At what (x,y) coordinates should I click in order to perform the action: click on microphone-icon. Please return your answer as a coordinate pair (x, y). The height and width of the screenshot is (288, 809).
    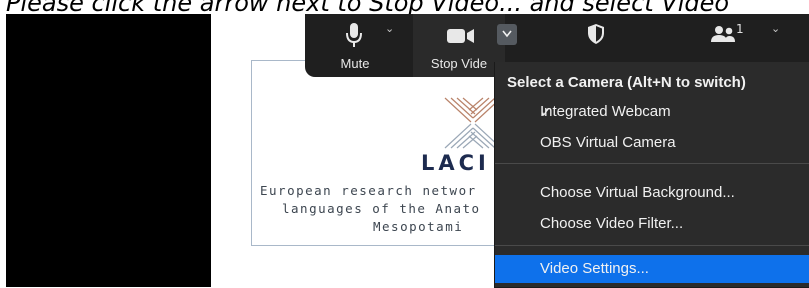
    Looking at the image, I should click on (354, 35).